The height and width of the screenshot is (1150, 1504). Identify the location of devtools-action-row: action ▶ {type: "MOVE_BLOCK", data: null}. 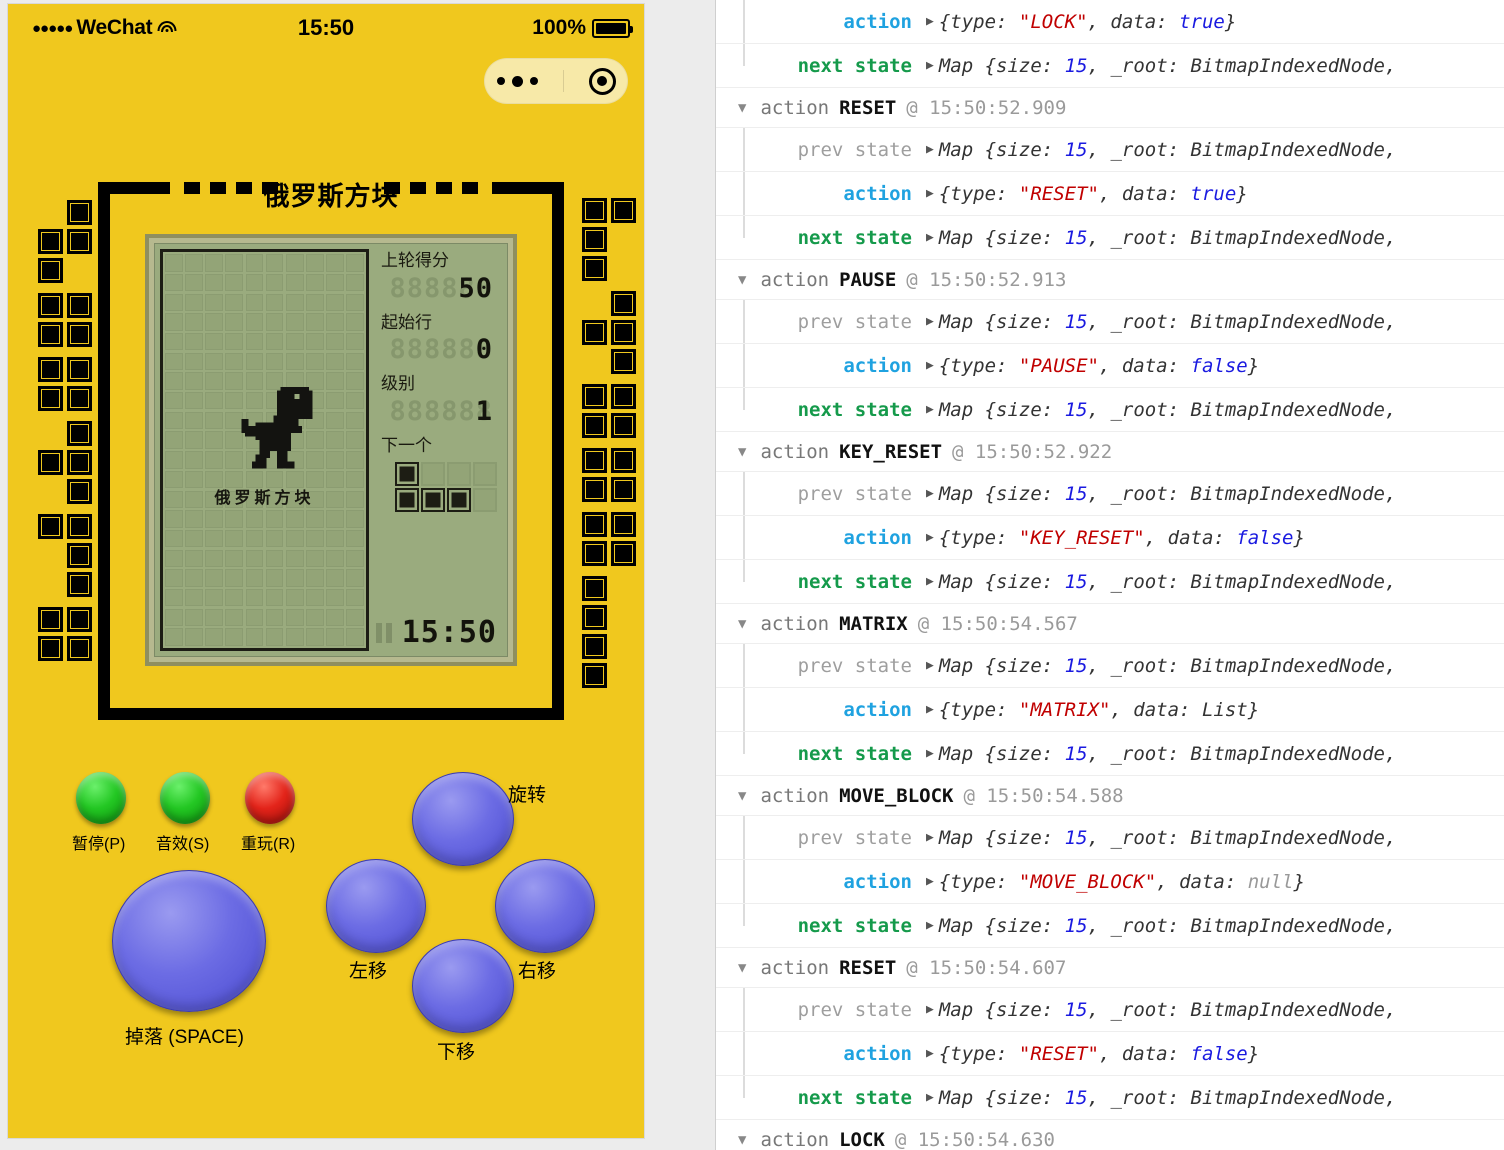
(1110, 882).